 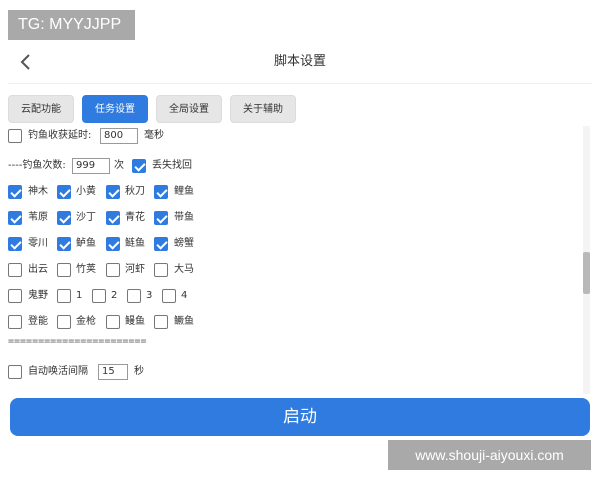 What do you see at coordinates (184, 321) in the screenshot?
I see `fish-label: 鳜鱼` at bounding box center [184, 321].